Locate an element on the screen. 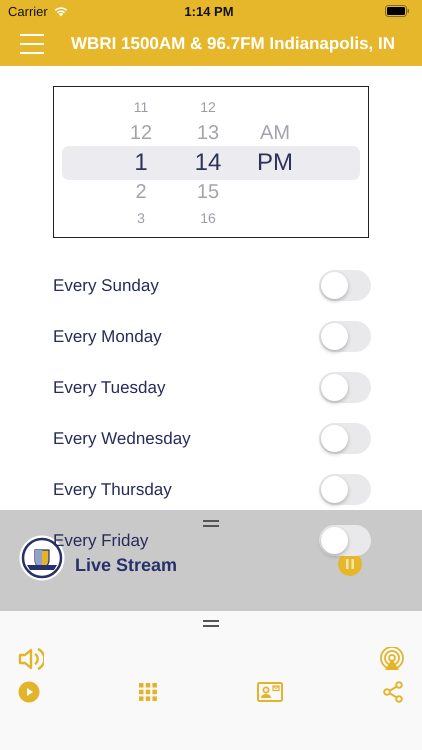 The image size is (422, 750). share-icon is located at coordinates (393, 692).